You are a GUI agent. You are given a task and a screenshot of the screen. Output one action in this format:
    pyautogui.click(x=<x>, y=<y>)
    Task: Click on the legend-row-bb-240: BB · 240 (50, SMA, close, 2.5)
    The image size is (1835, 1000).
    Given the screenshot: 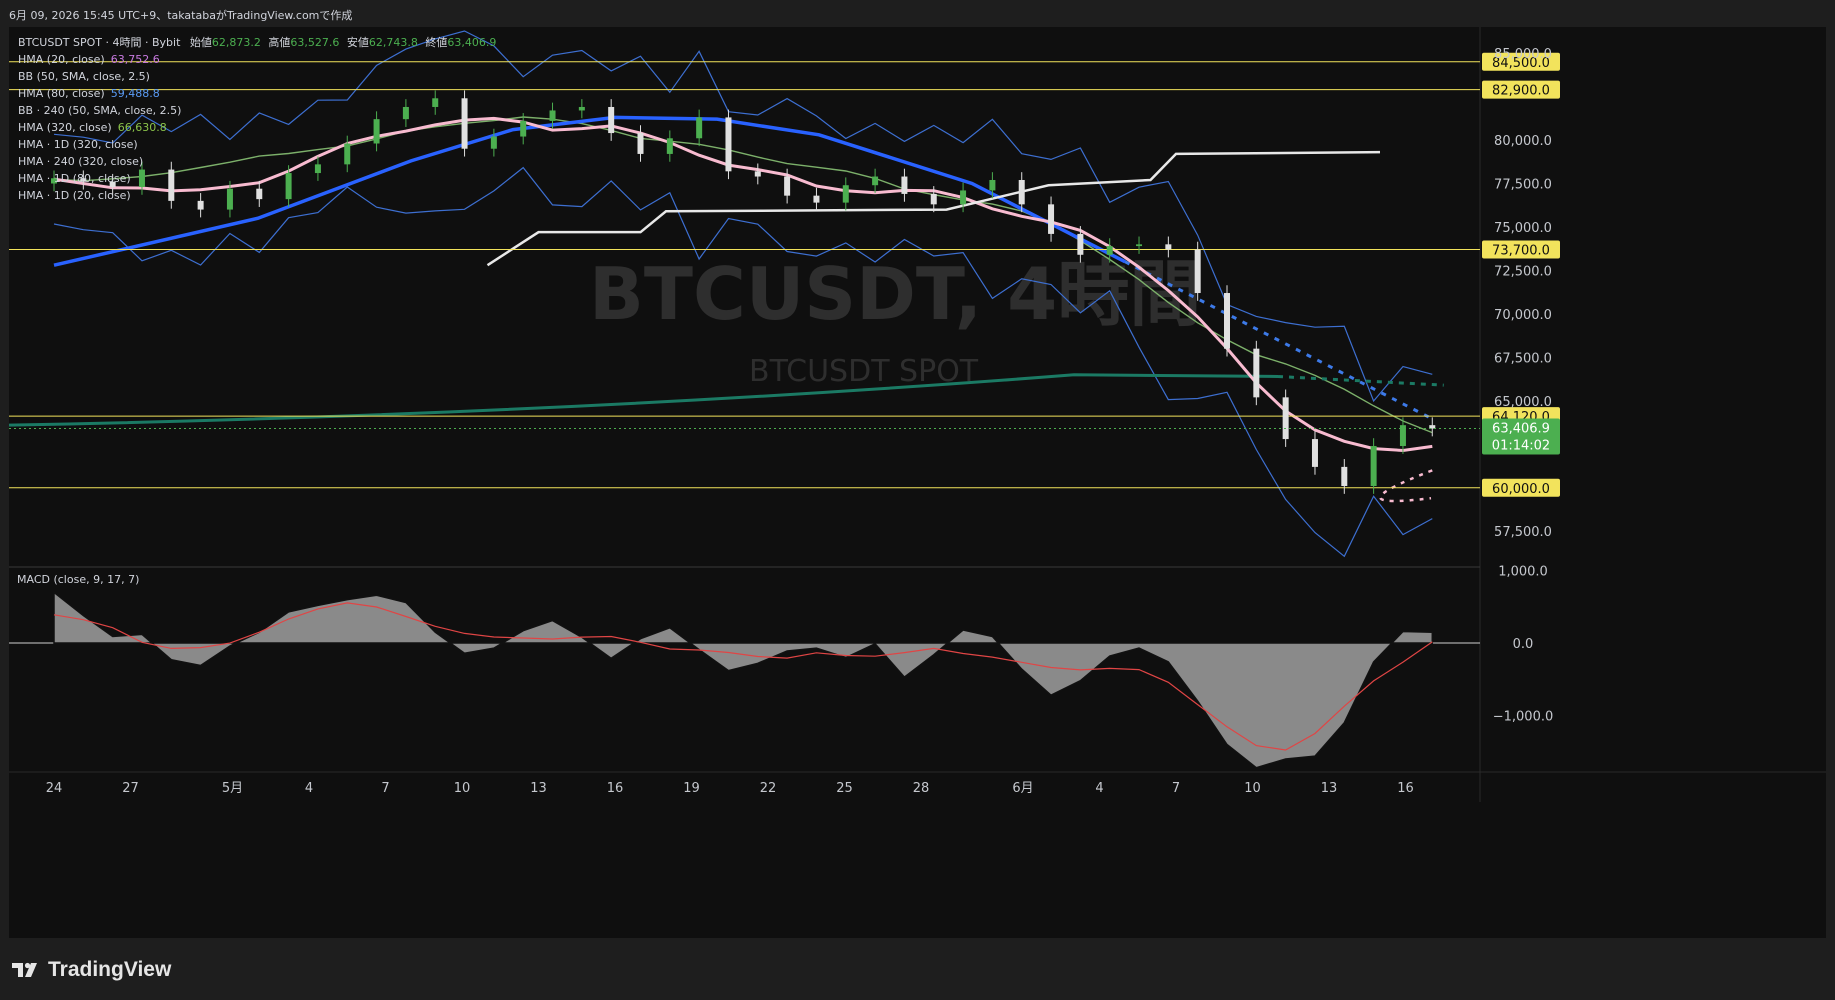 What is the action you would take?
    pyautogui.click(x=257, y=110)
    